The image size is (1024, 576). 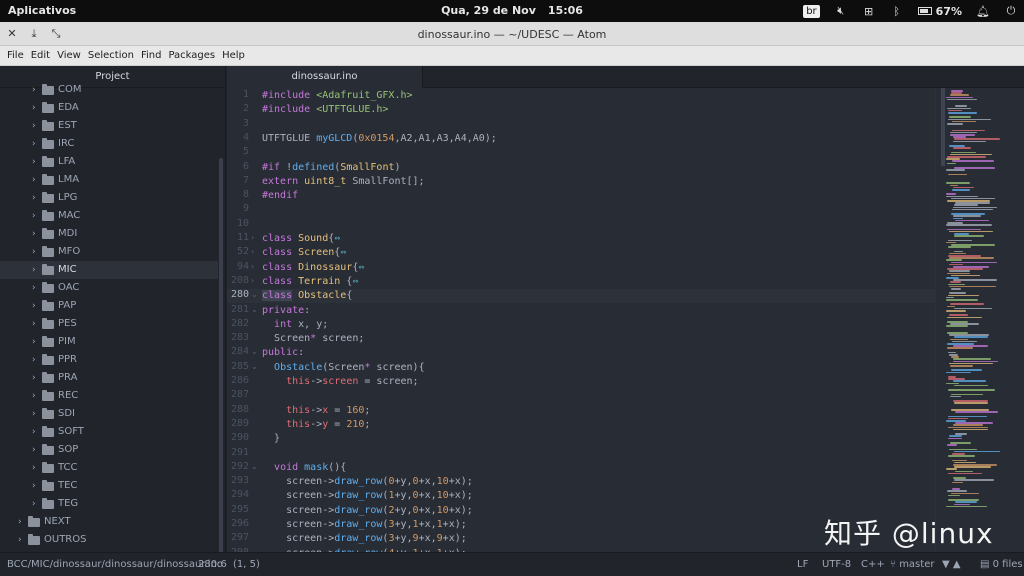 What do you see at coordinates (283, 353) in the screenshot?
I see `code-line: public:` at bounding box center [283, 353].